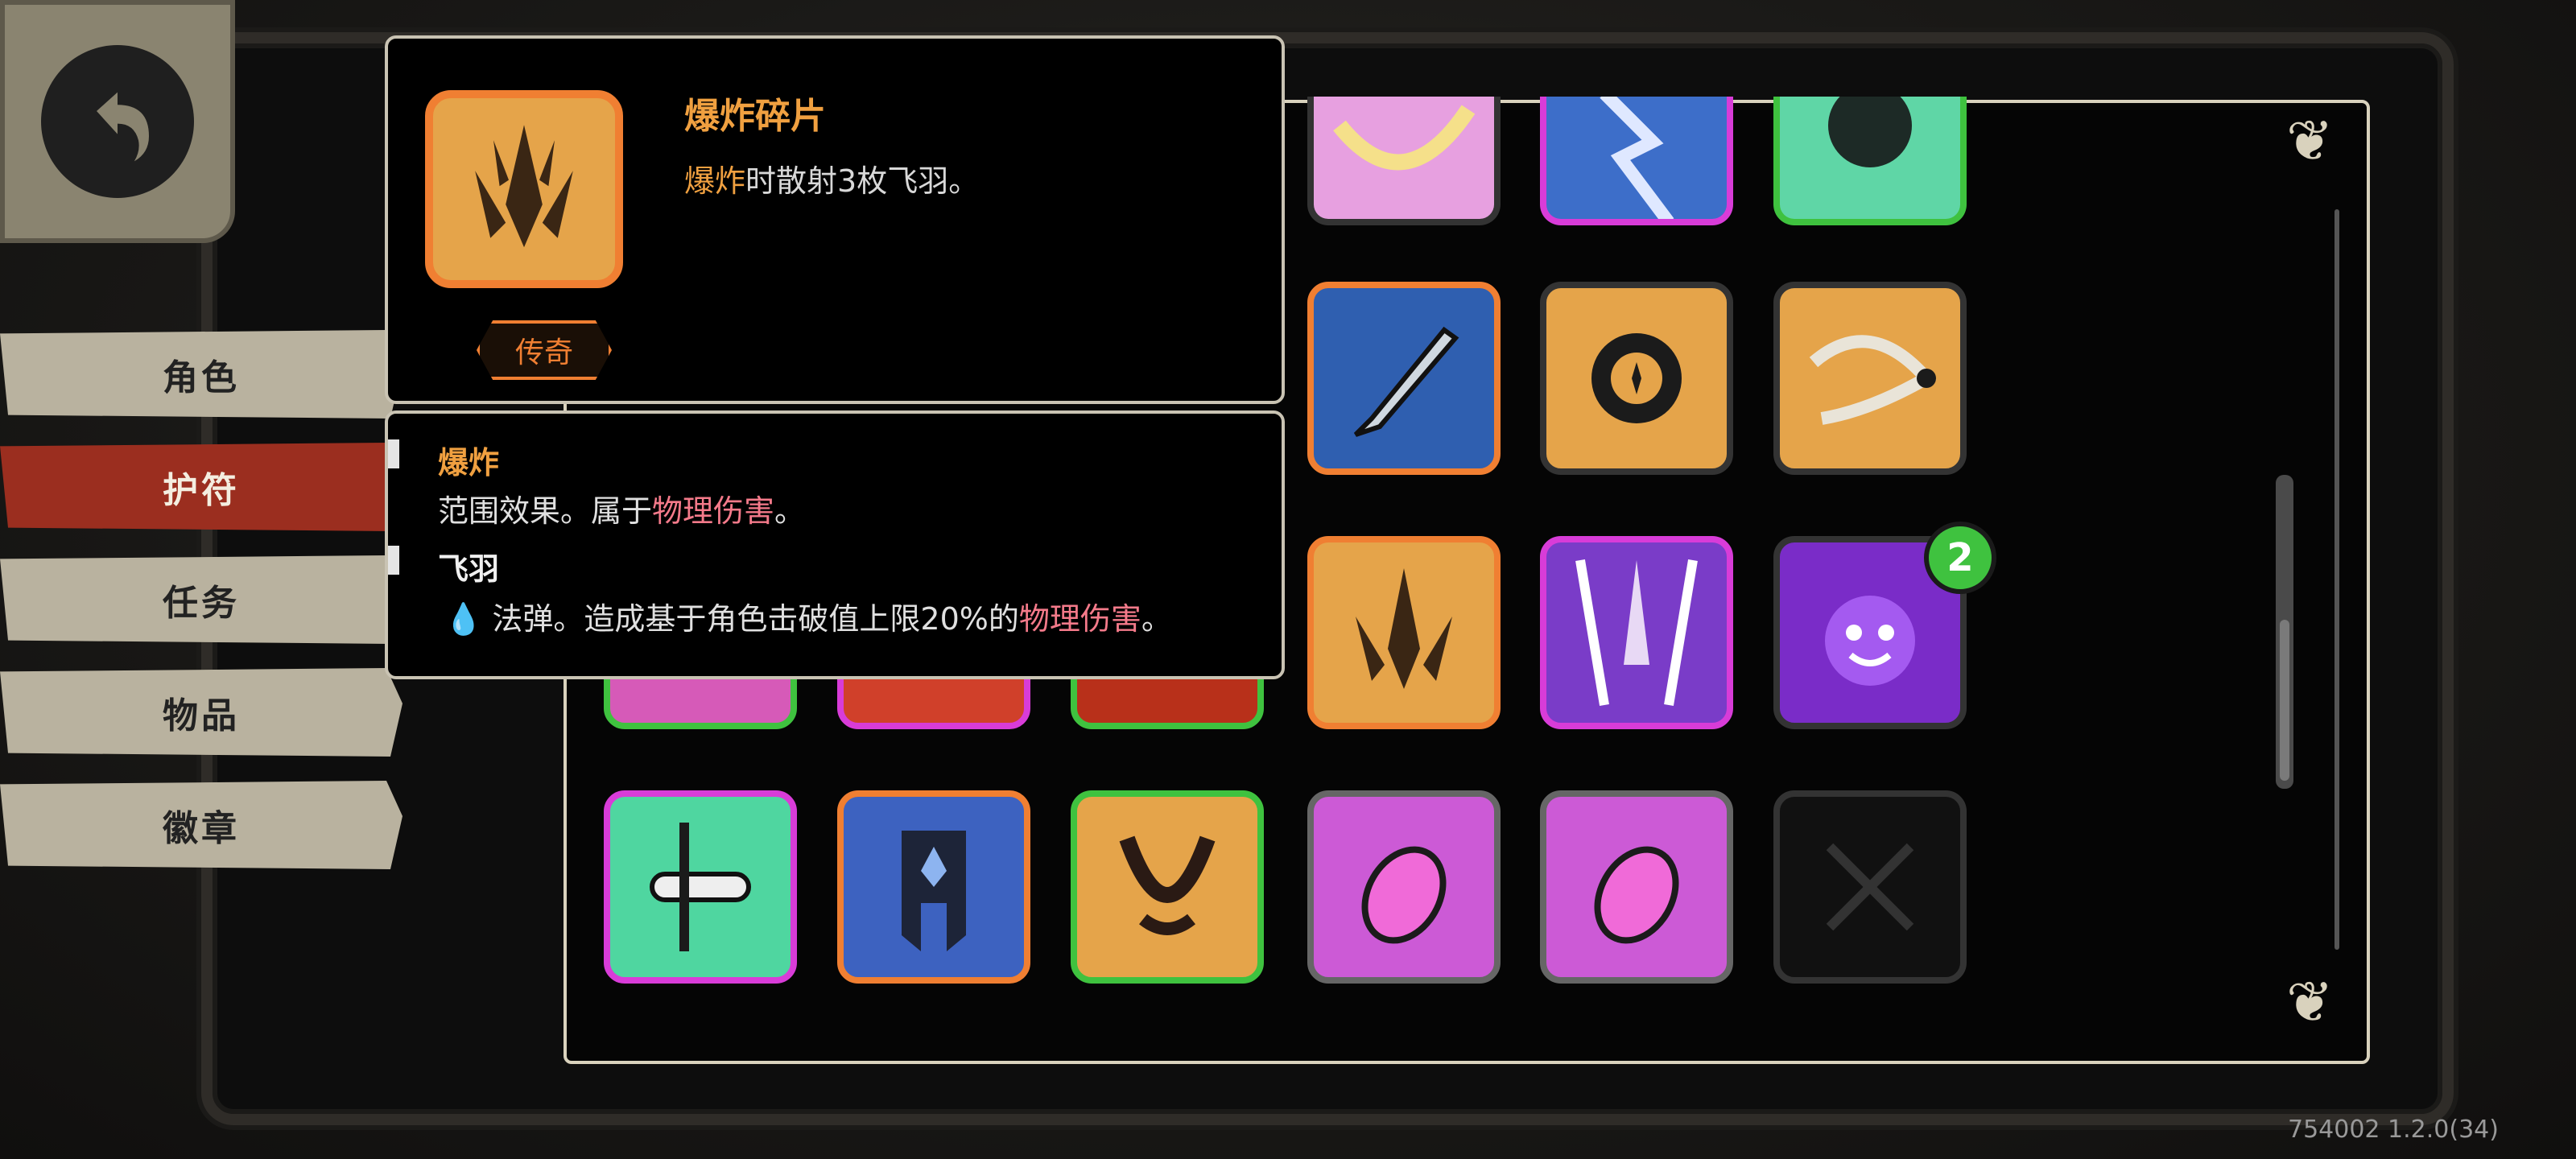 This screenshot has width=2576, height=1159. What do you see at coordinates (1637, 158) in the screenshot?
I see `lightning-icon` at bounding box center [1637, 158].